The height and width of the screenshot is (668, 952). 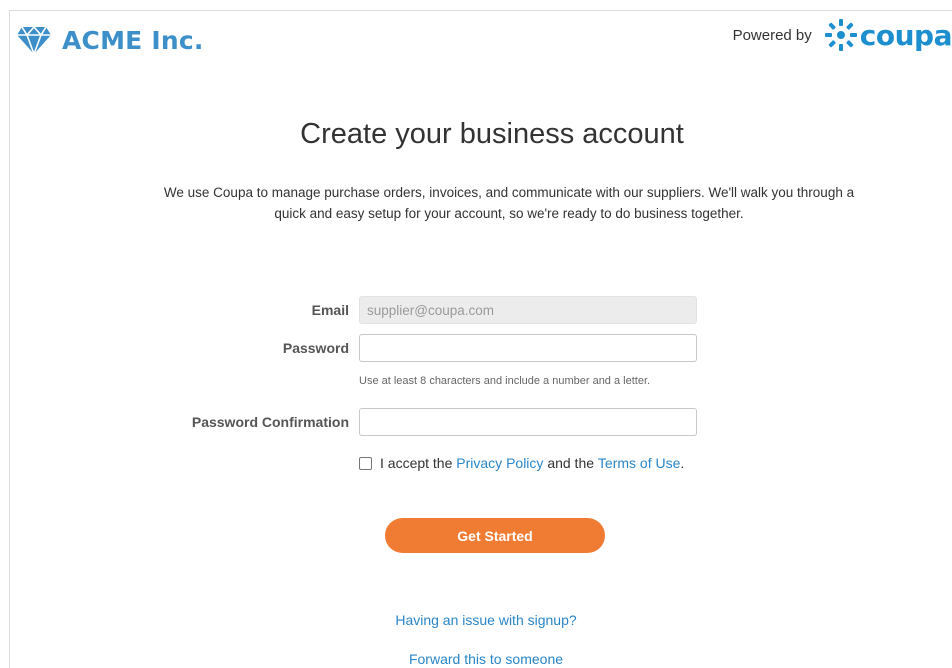 I want to click on coupa-sunburst-icon, so click(x=840, y=35).